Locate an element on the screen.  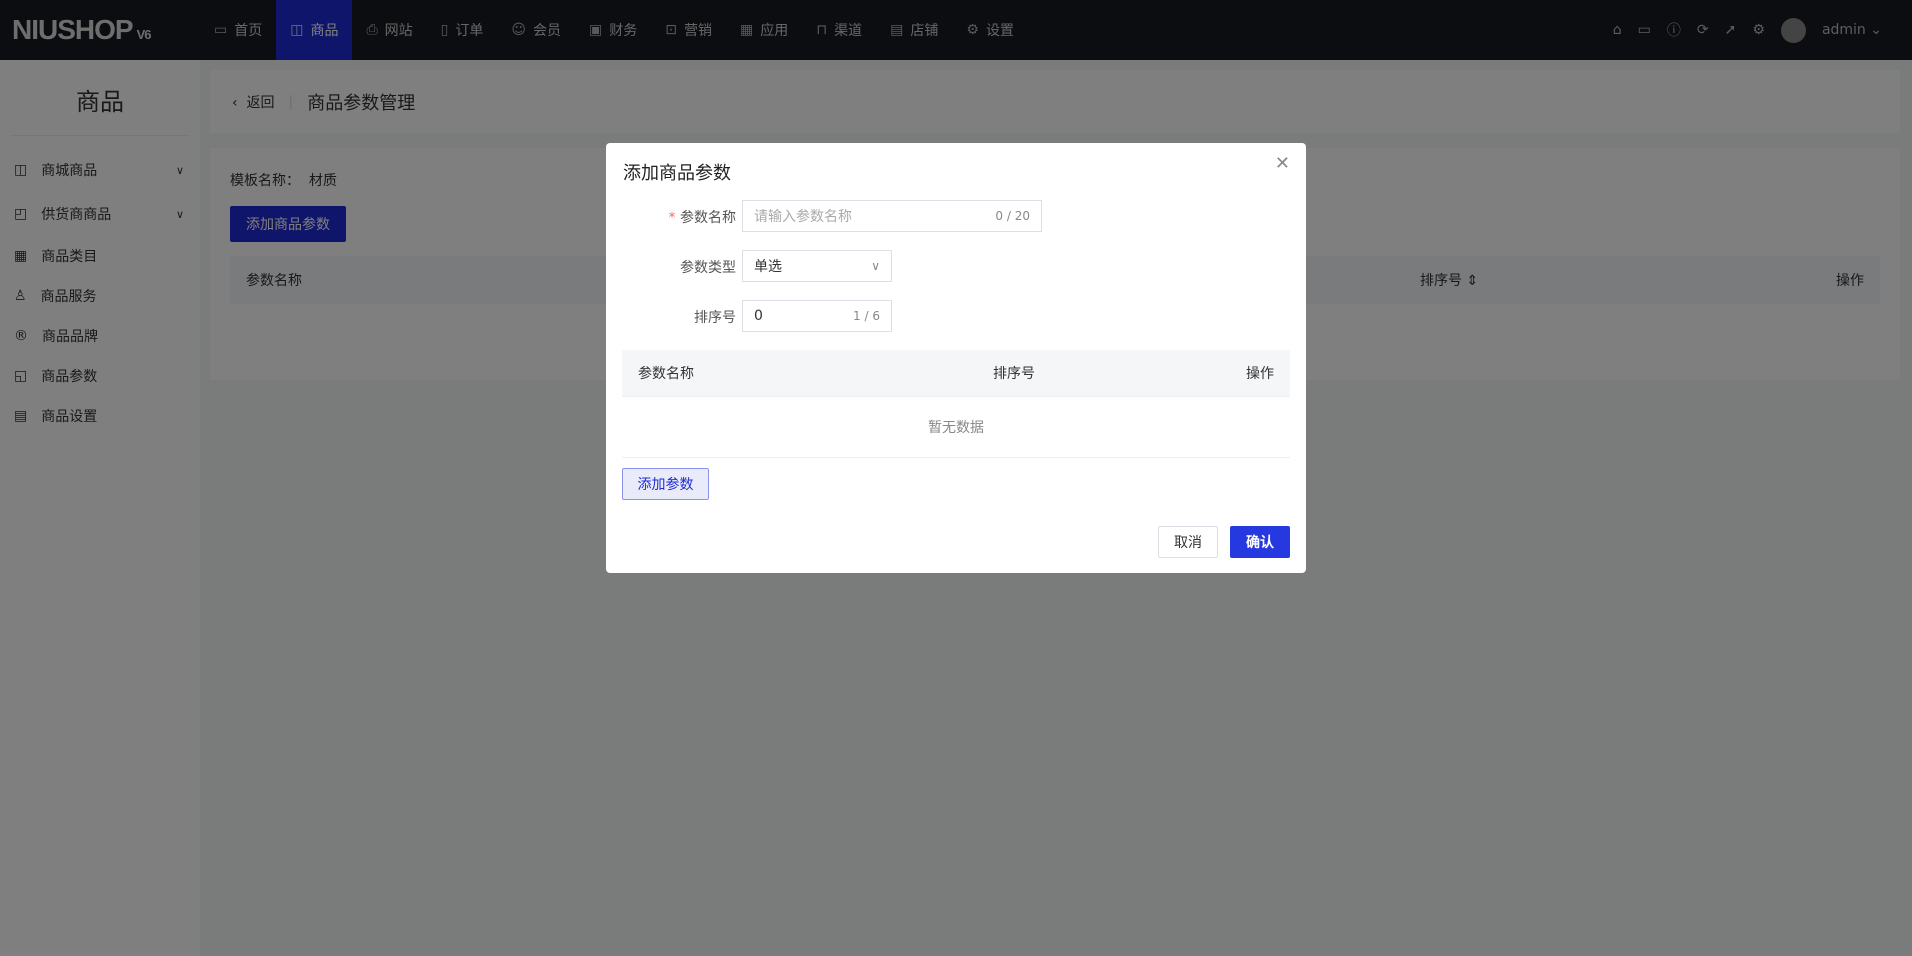
add-param-button: 添加参数 is located at coordinates (665, 484).